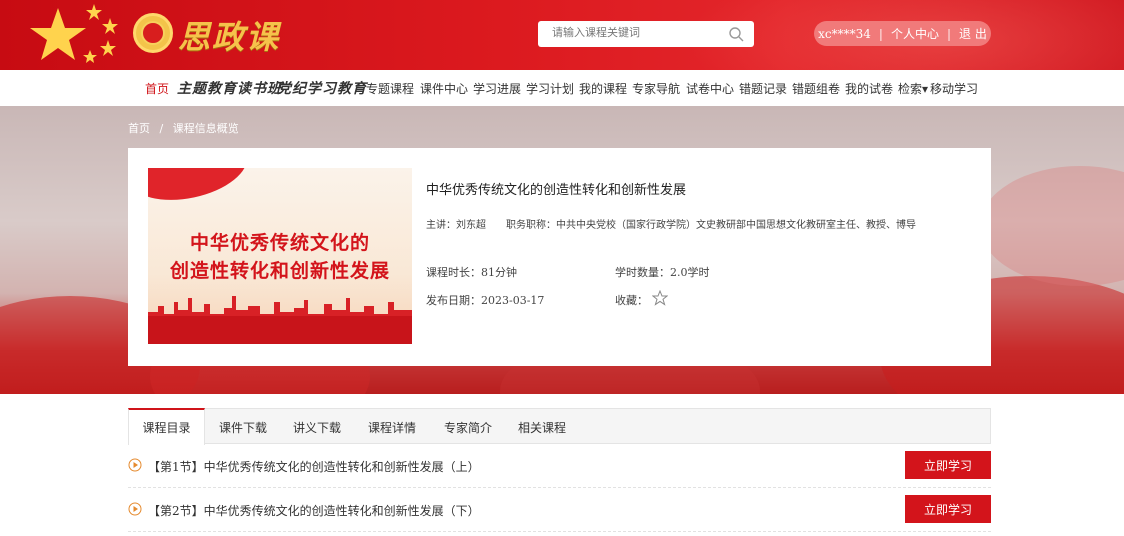 Image resolution: width=1124 pixels, height=536 pixels. What do you see at coordinates (559, 466) in the screenshot?
I see `chapter-row: 【第1节】中华优秀传统文化的创造性转化和创新性发展（上） 立即学习` at bounding box center [559, 466].